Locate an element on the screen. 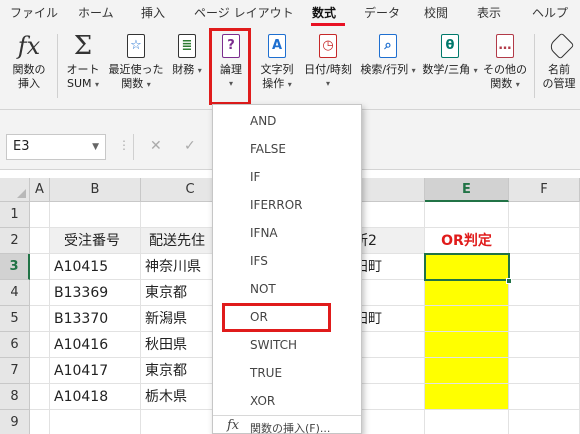  more-functions-label-2: 関数 ▾ is located at coordinates (505, 83).